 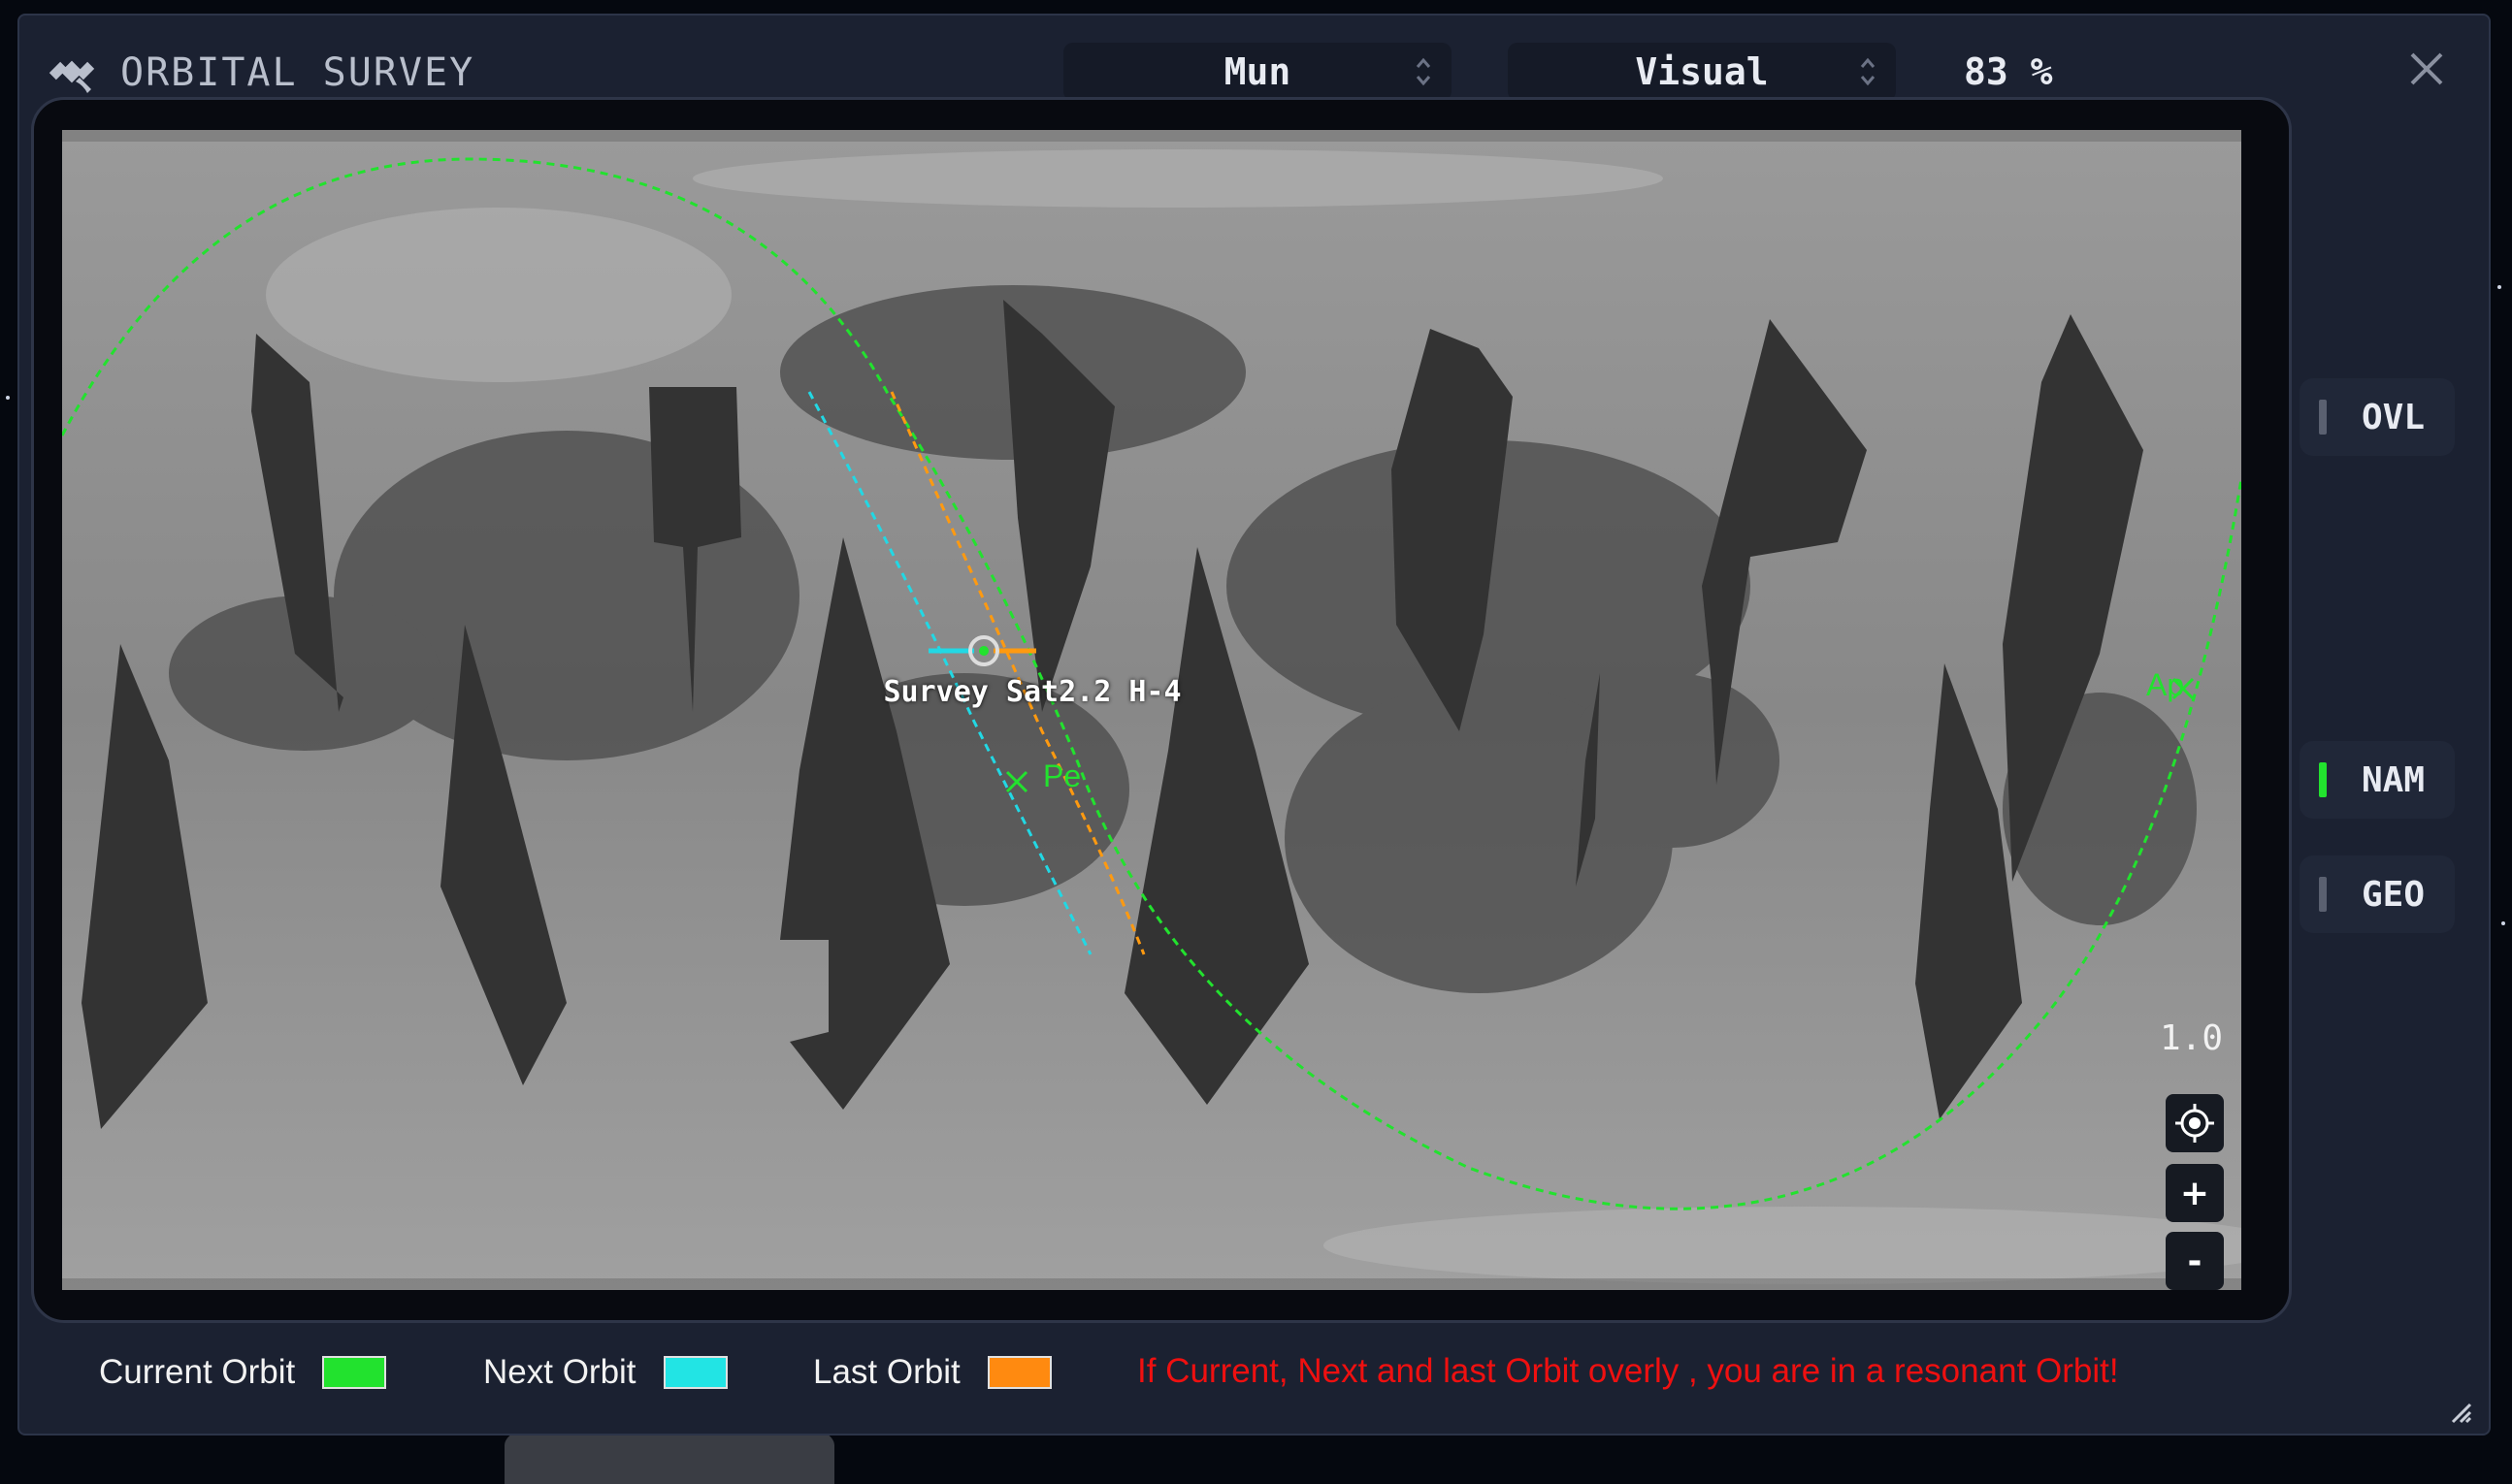 What do you see at coordinates (197, 1372) in the screenshot?
I see `legend-label: Current Orbit` at bounding box center [197, 1372].